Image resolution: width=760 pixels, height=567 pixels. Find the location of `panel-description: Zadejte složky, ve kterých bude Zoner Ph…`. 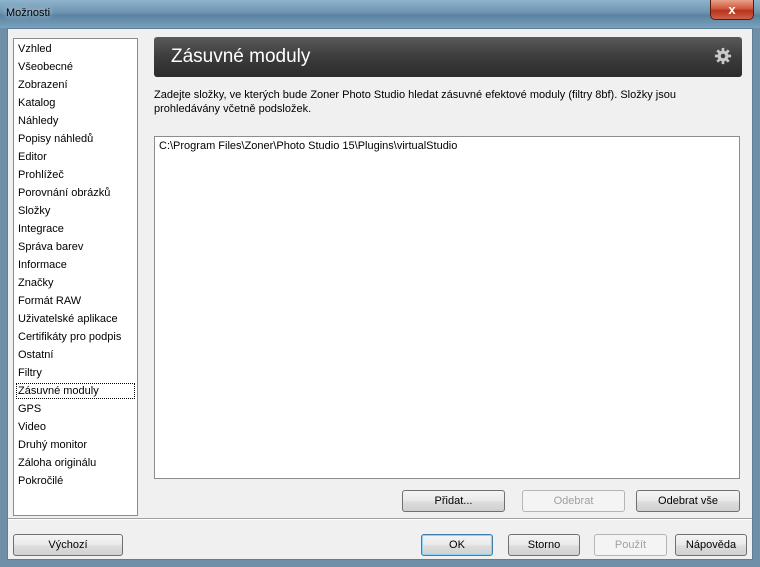

panel-description: Zadejte složky, ve kterých bude Zoner Ph… is located at coordinates (415, 102).